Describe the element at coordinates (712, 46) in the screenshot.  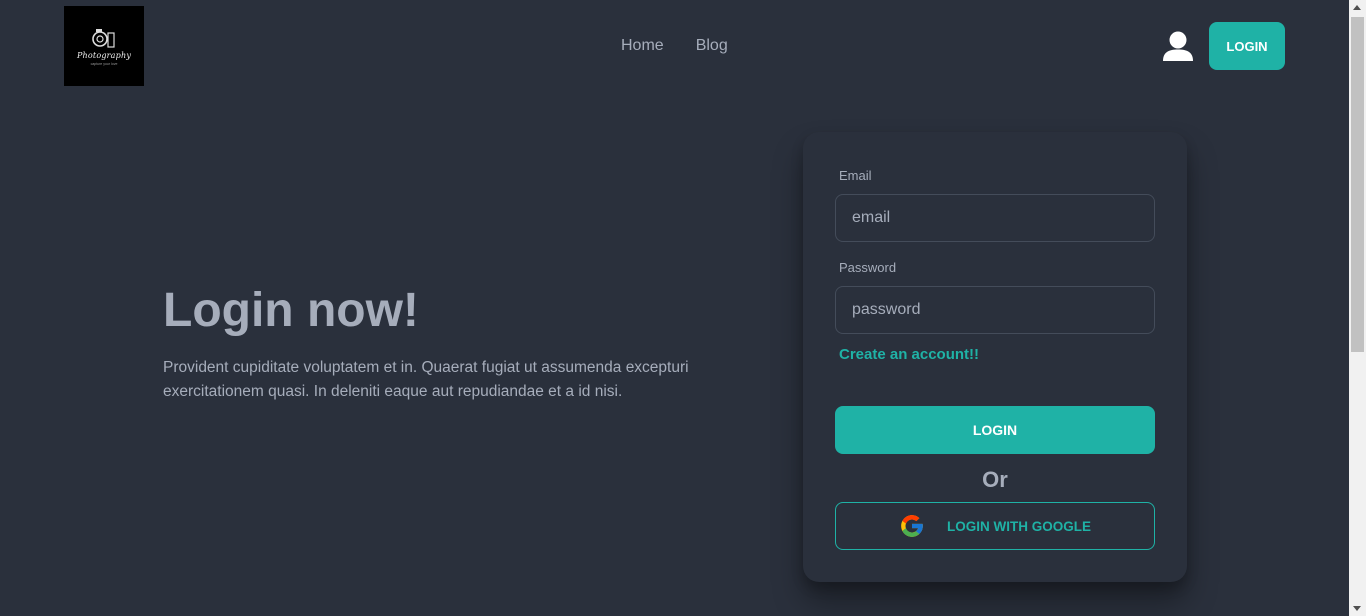
I see `nav-link-blog: Blog` at that location.